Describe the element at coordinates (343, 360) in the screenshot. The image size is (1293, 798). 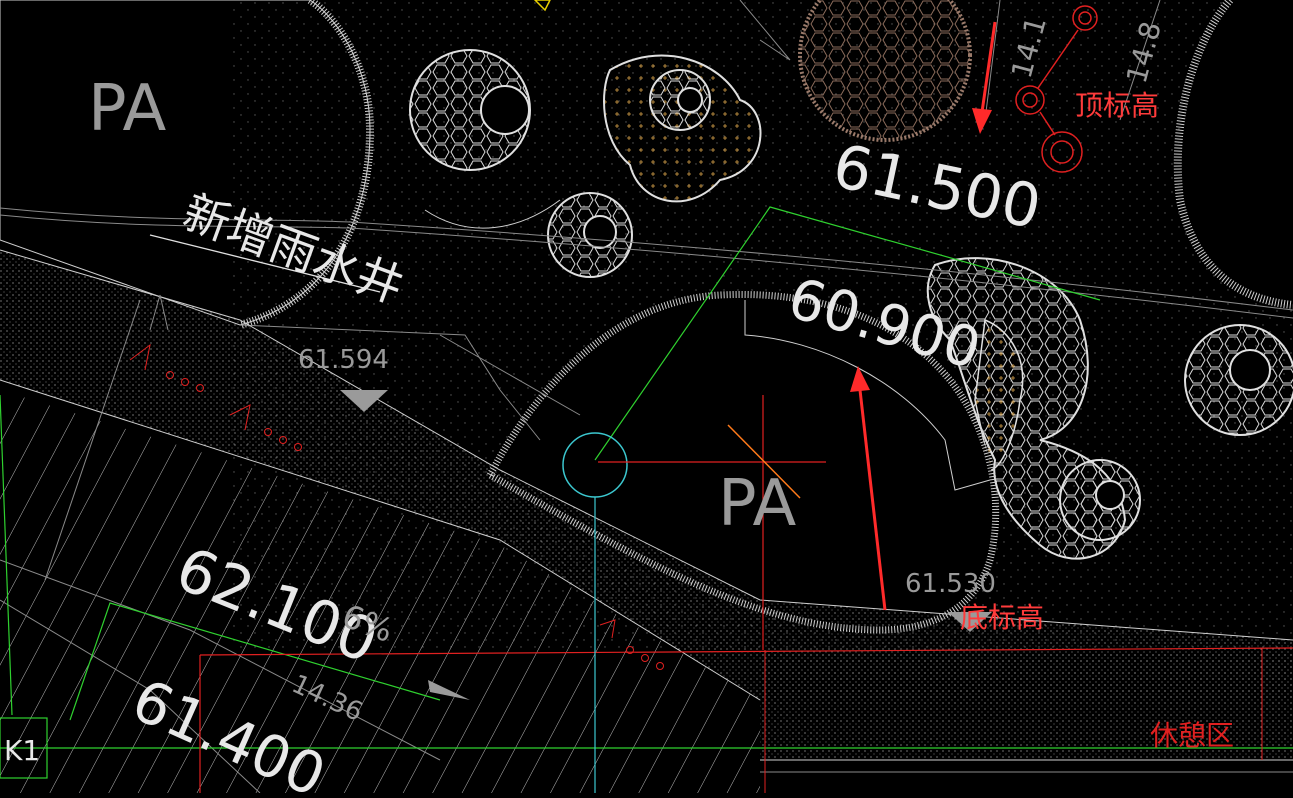
I see `elevation-label-small-left: 61.594` at that location.